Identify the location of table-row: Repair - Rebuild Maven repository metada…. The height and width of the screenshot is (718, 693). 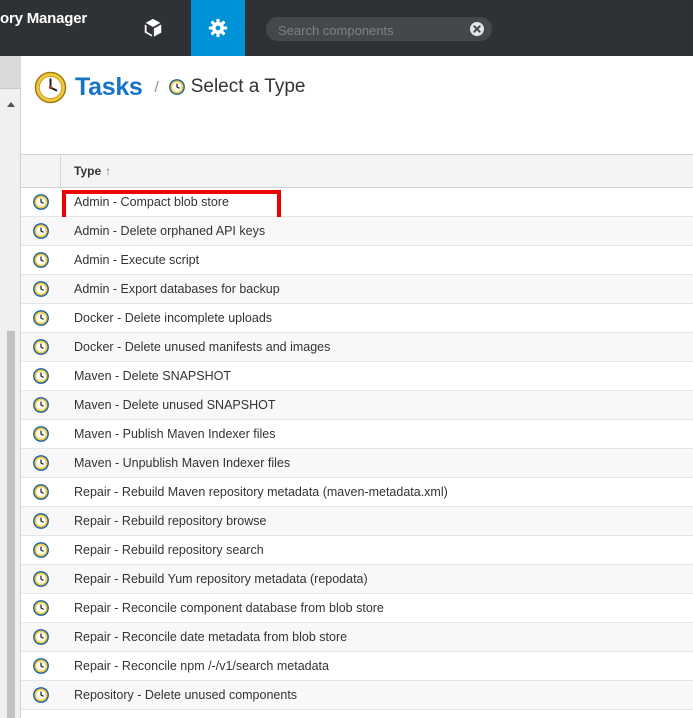
(357, 492).